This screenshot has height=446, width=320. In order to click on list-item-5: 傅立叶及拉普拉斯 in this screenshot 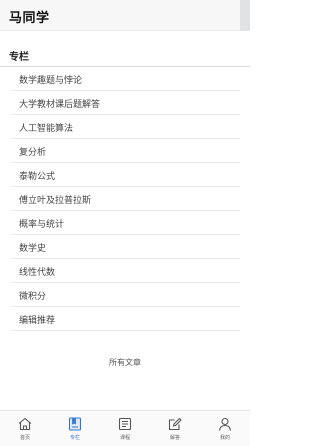, I will do `click(125, 199)`.